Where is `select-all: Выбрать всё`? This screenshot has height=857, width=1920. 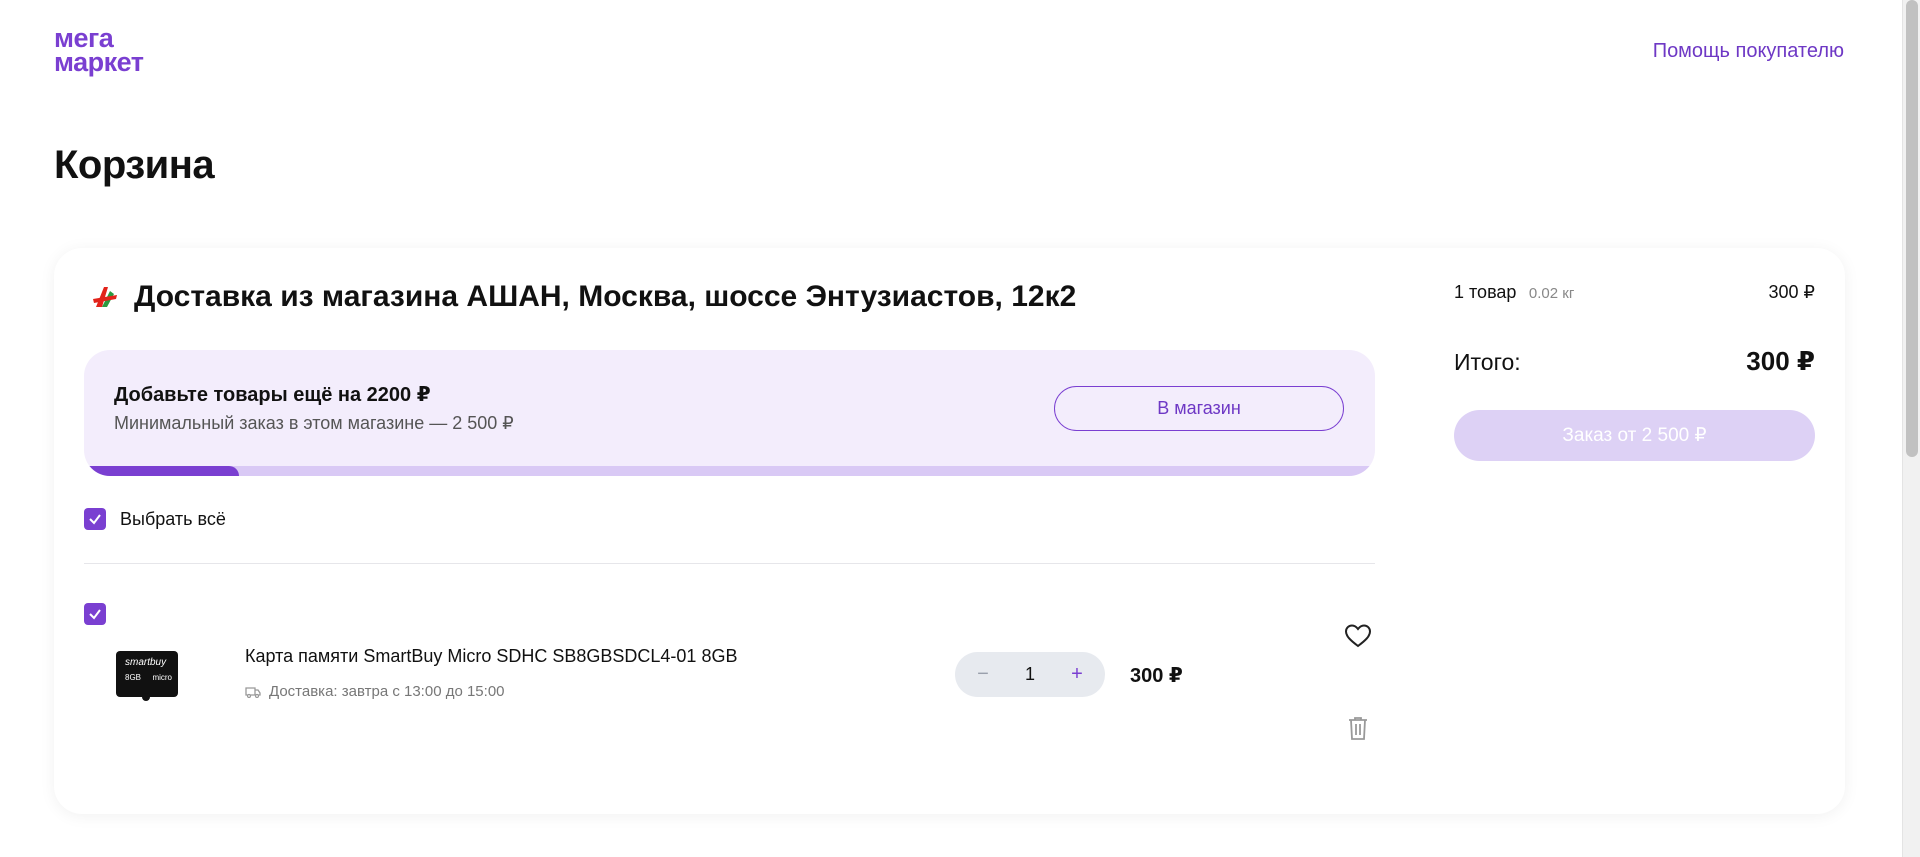
select-all: Выбрать всё is located at coordinates (155, 519).